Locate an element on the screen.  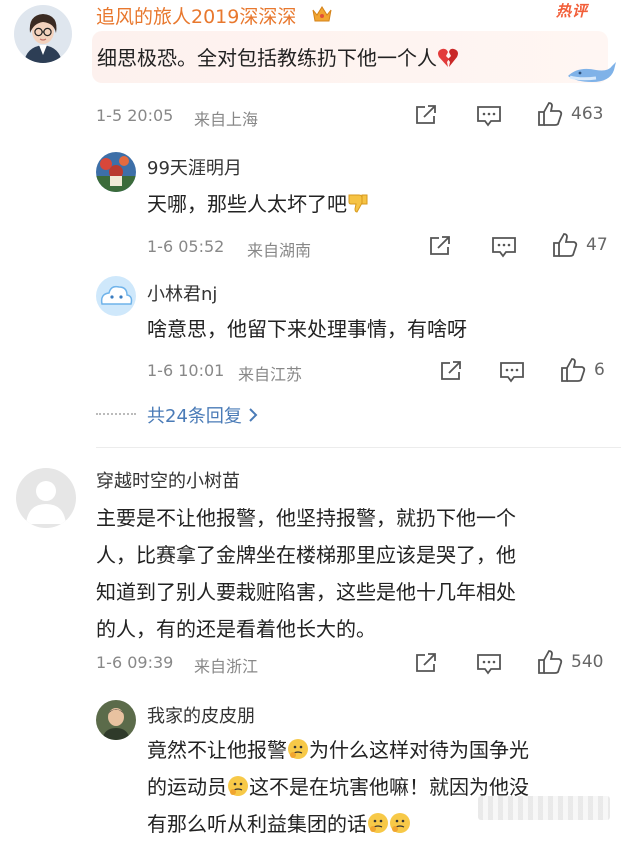
comment-divider is located at coordinates (358, 447).